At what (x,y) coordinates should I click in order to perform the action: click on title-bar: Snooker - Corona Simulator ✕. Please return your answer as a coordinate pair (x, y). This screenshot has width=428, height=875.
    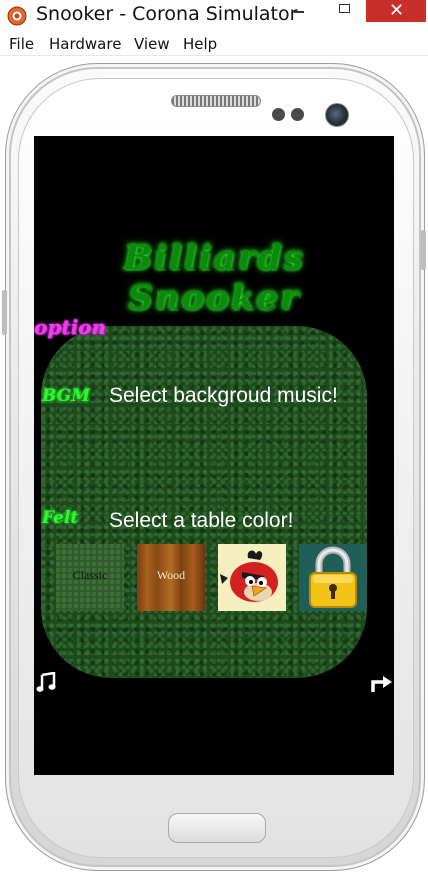
    Looking at the image, I should click on (214, 16).